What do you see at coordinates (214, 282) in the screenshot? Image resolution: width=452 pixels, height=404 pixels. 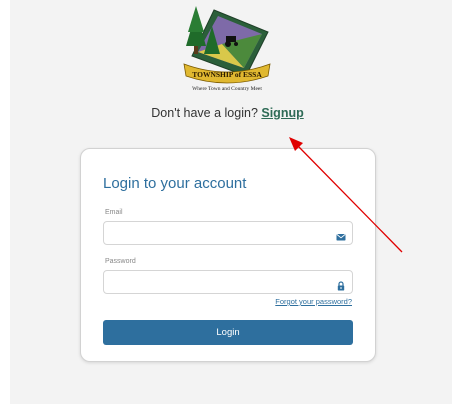 I see `password-field` at bounding box center [214, 282].